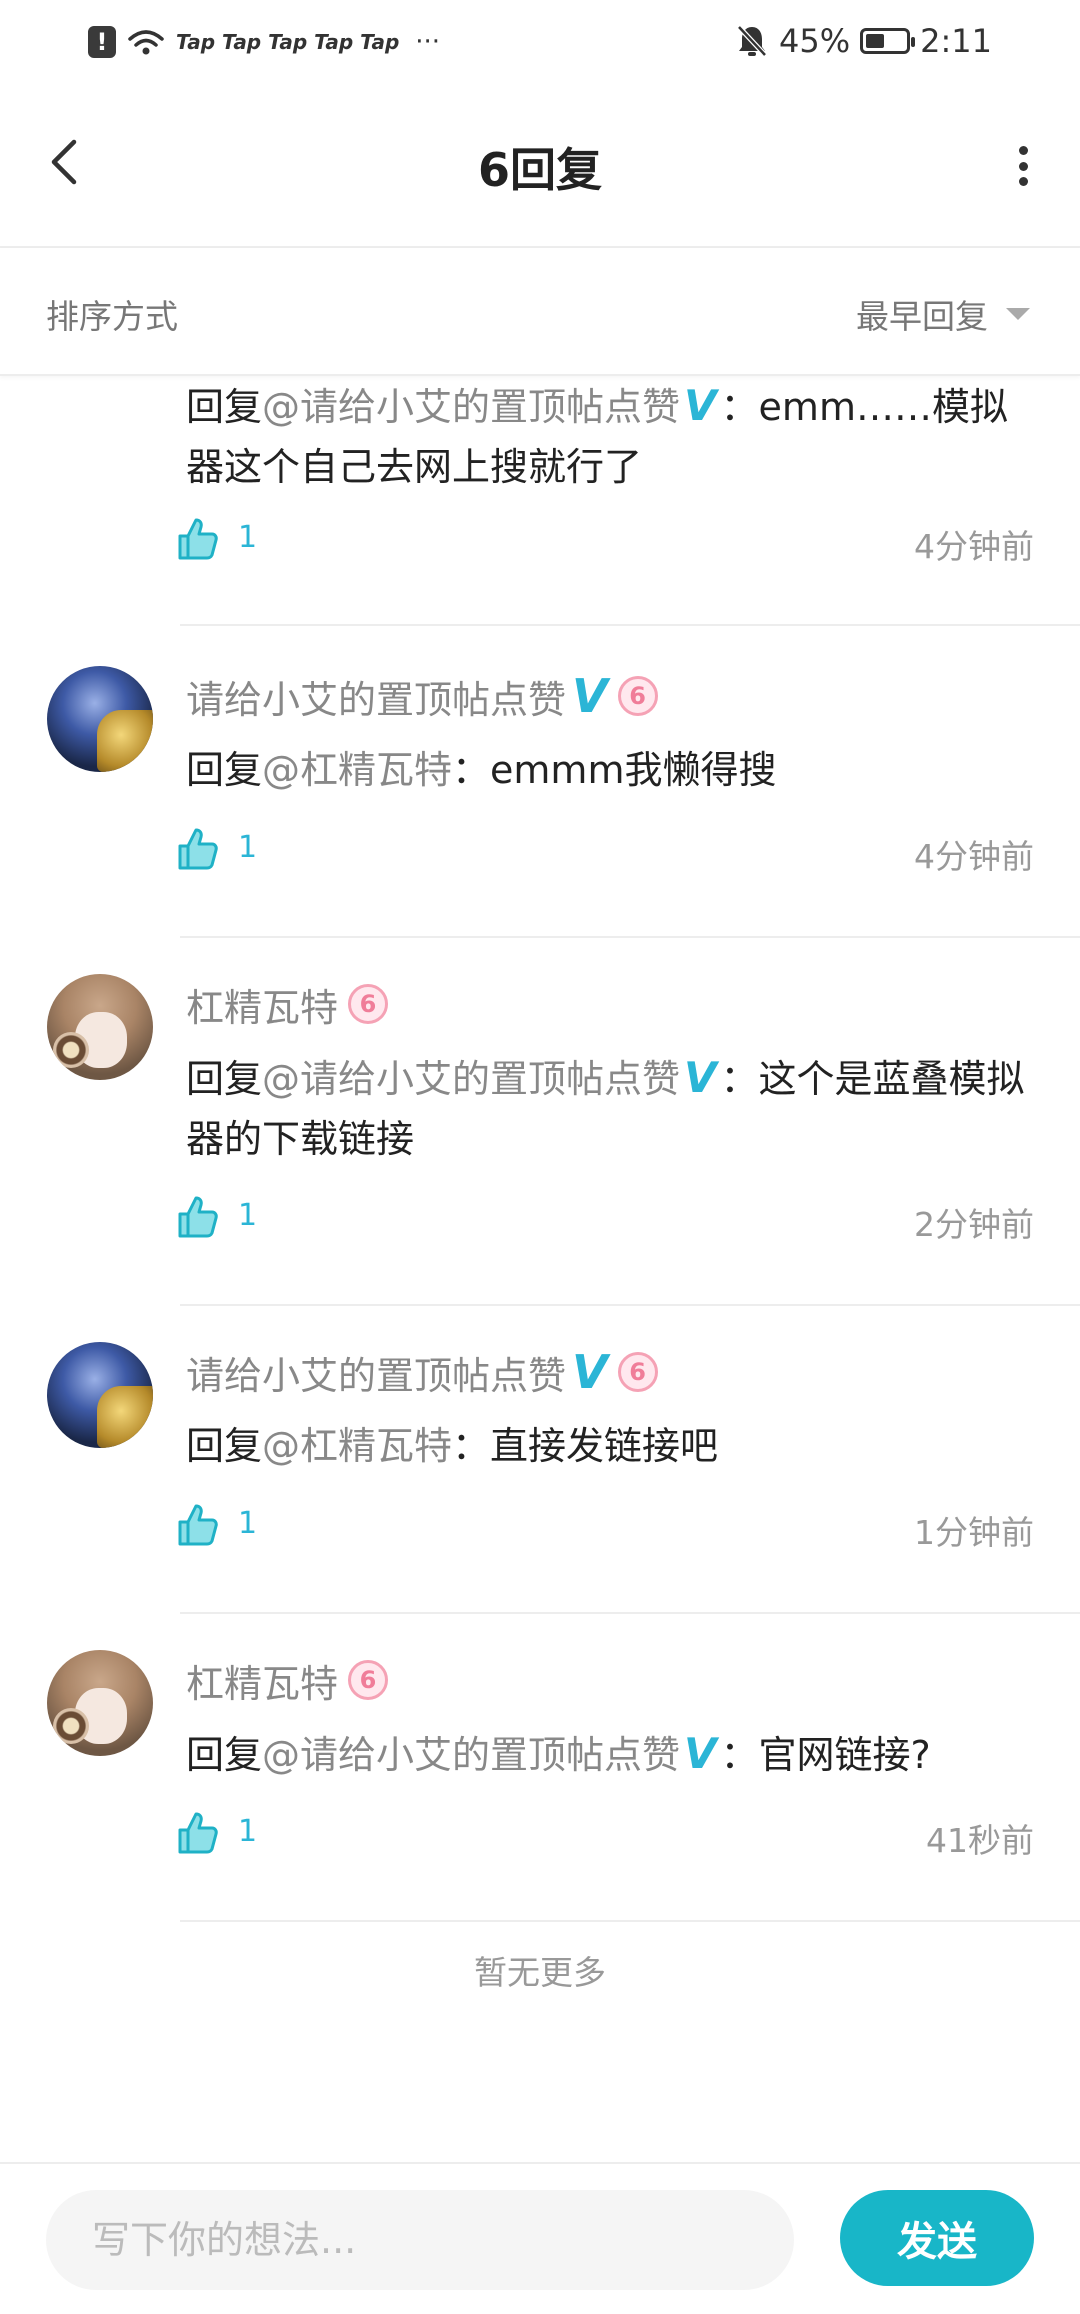  I want to click on sort-dropdown: 最早回复, so click(943, 314).